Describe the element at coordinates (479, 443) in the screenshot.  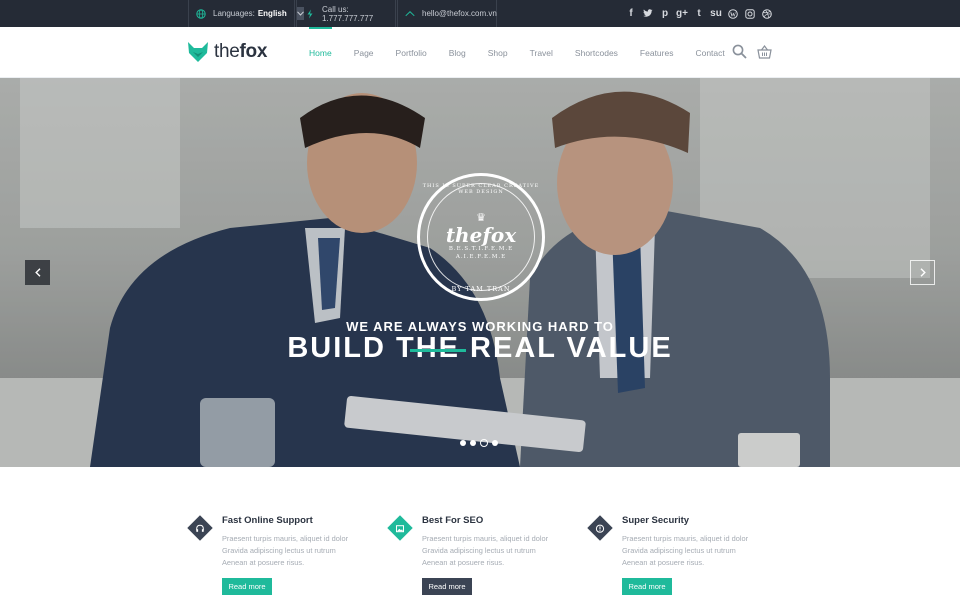
I see `slider-dots` at that location.